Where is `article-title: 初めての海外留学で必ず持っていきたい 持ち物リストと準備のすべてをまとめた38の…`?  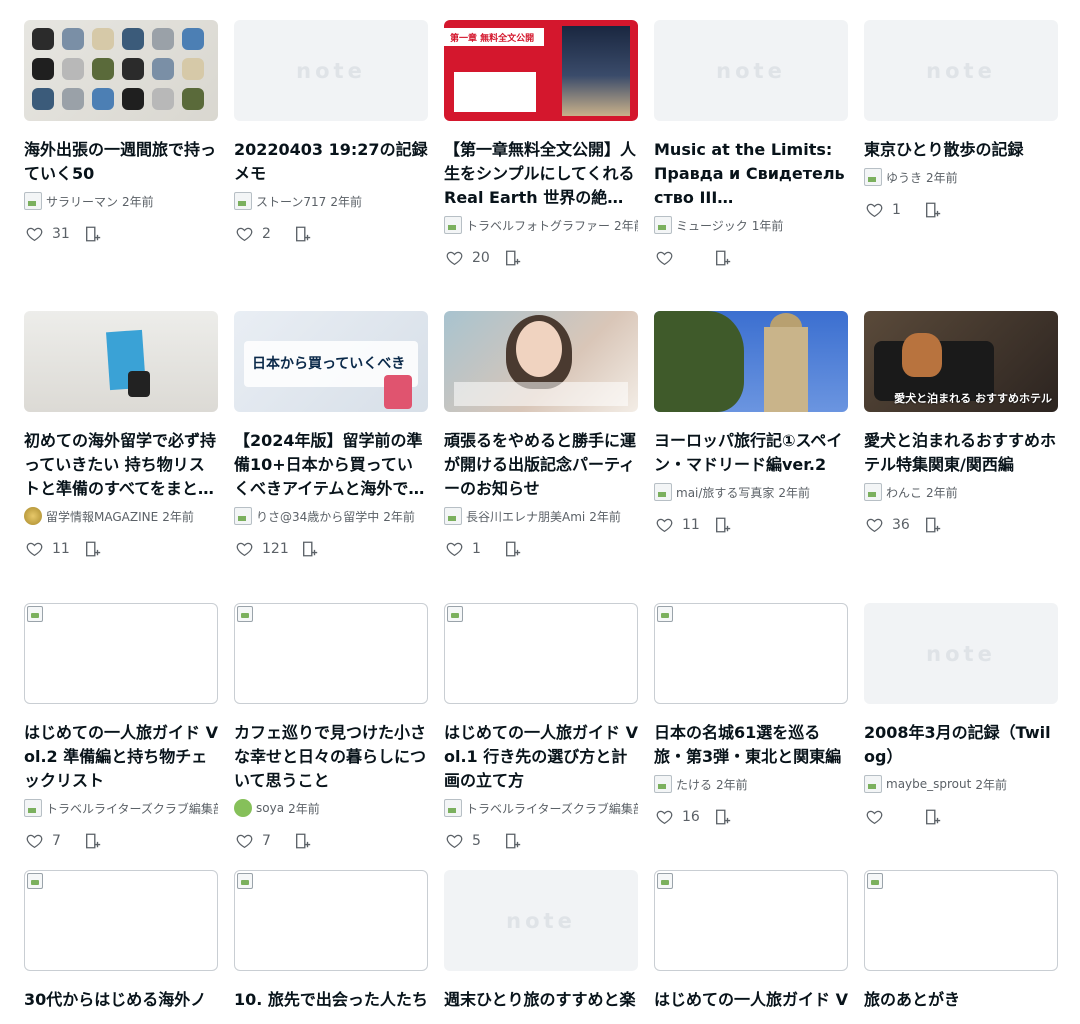
article-title: 初めての海外留学で必ず持っていきたい 持ち物リストと準備のすべてをまとめた38の… is located at coordinates (121, 465).